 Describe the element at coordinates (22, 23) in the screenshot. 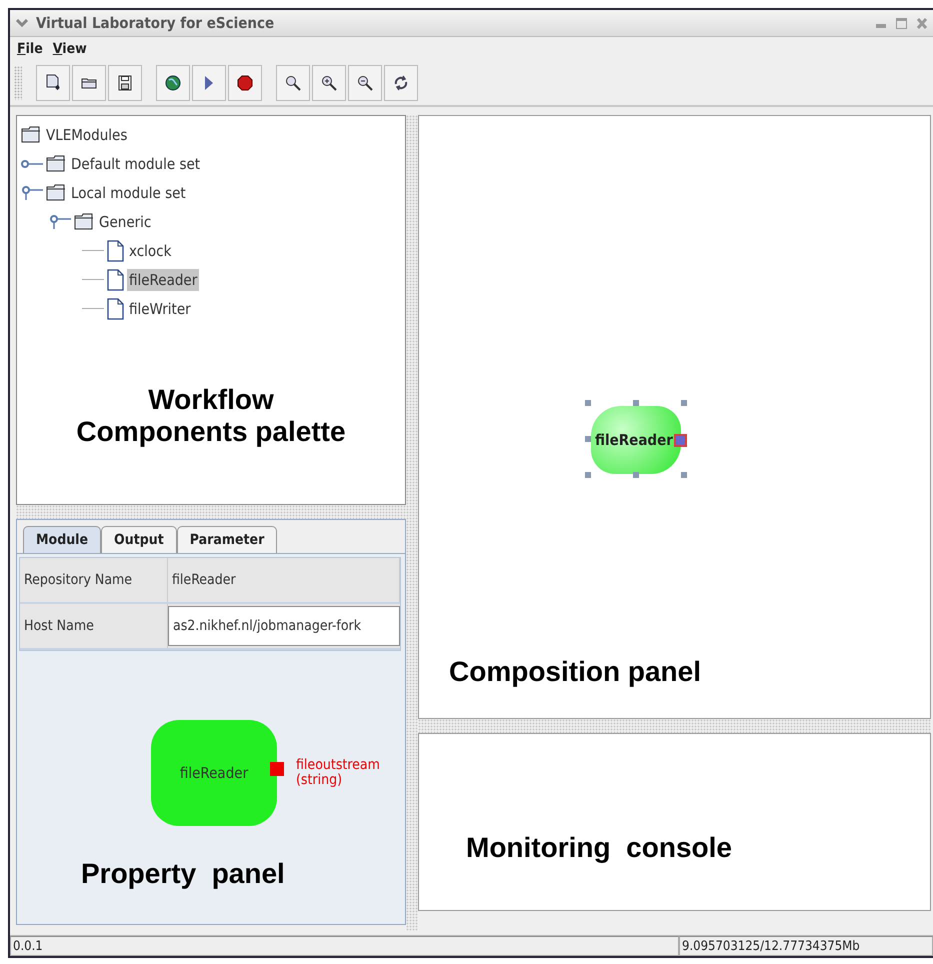

I see `chevron-icon` at that location.